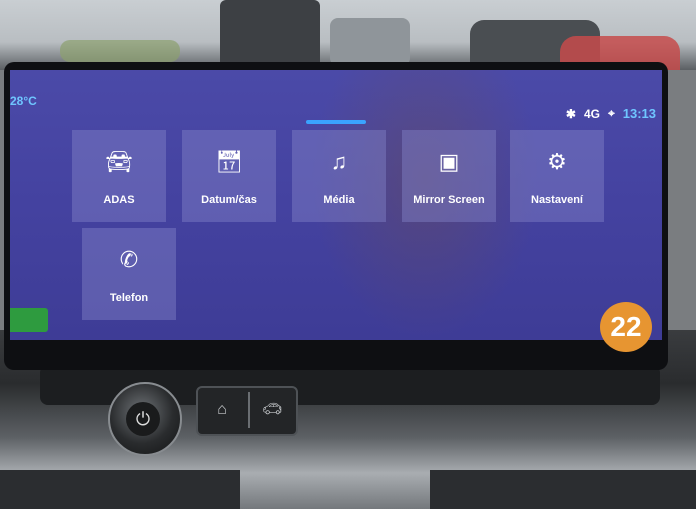 Image resolution: width=696 pixels, height=509 pixels. I want to click on tile-label: ADAS, so click(119, 200).